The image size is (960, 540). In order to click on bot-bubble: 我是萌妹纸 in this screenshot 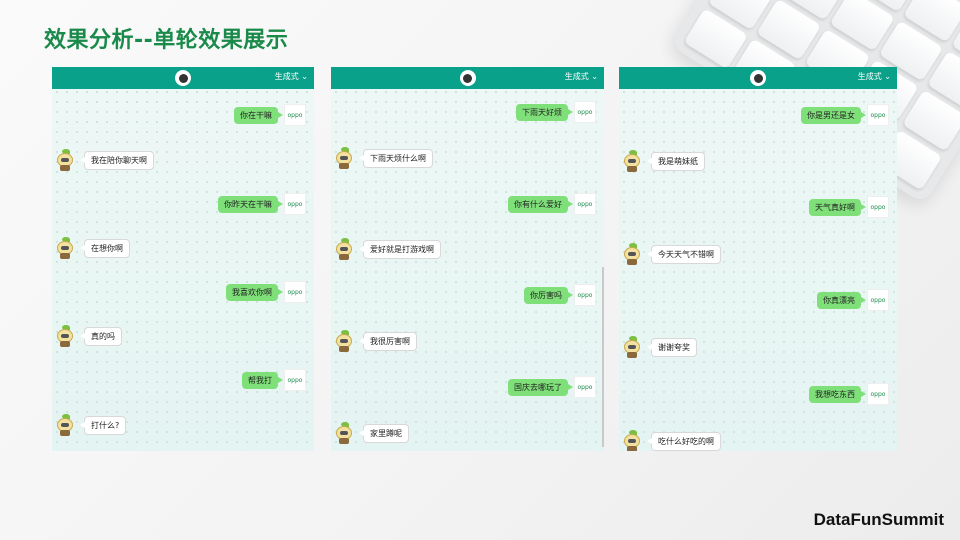, I will do `click(676, 161)`.